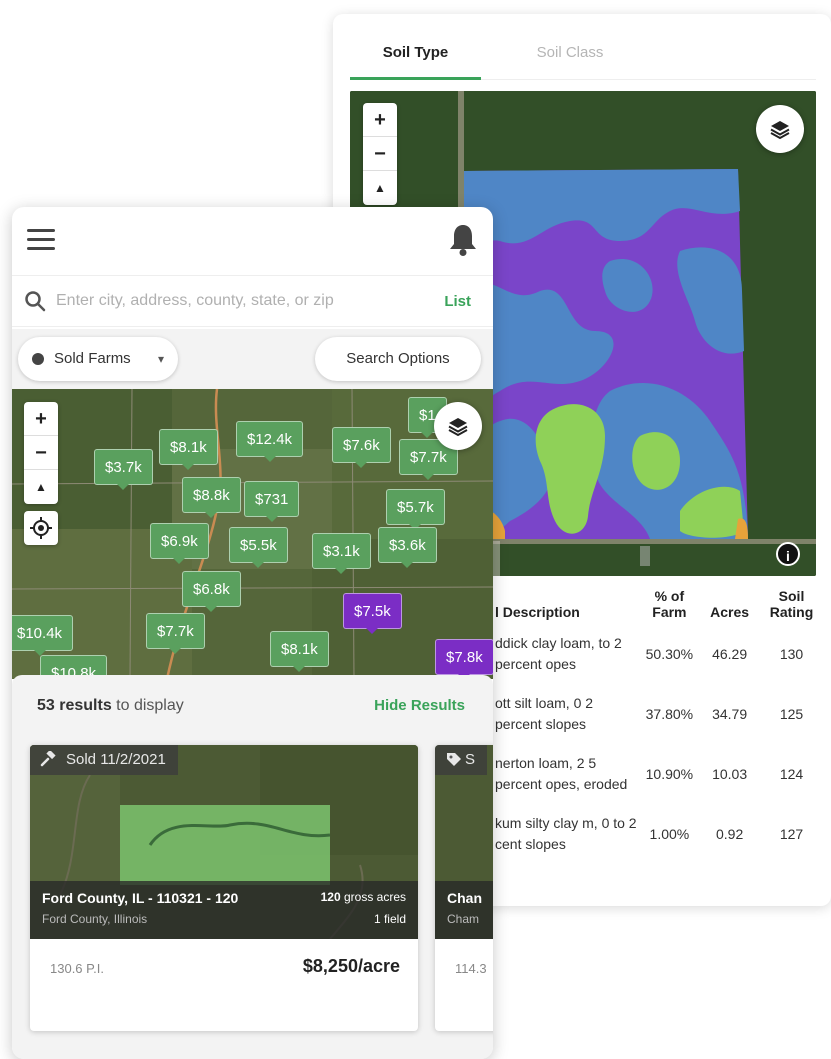 This screenshot has height=1059, width=831. I want to click on price-tag-highlighted: $7.5k, so click(372, 613).